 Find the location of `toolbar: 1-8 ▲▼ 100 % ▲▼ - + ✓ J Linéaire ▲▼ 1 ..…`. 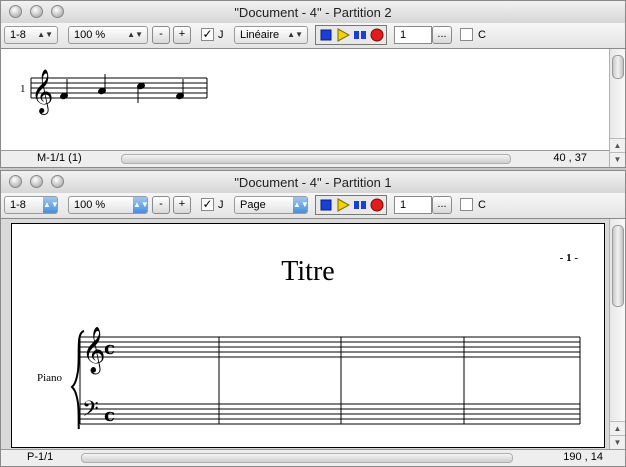

toolbar: 1-8 ▲▼ 100 % ▲▼ - + ✓ J Linéaire ▲▼ 1 ..… is located at coordinates (313, 36).